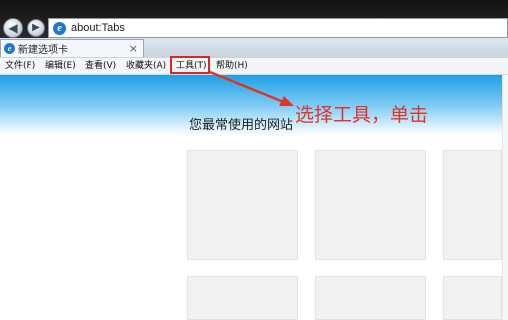 Image resolution: width=508 pixels, height=320 pixels. Describe the element at coordinates (362, 115) in the screenshot. I see `annotation-text: 选择工具，单击` at that location.